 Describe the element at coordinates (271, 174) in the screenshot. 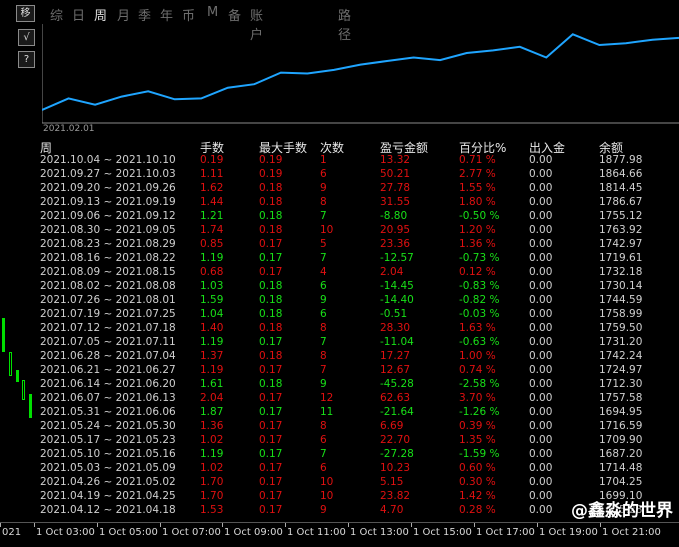

I see `max-lots-cell: 0.19` at that location.